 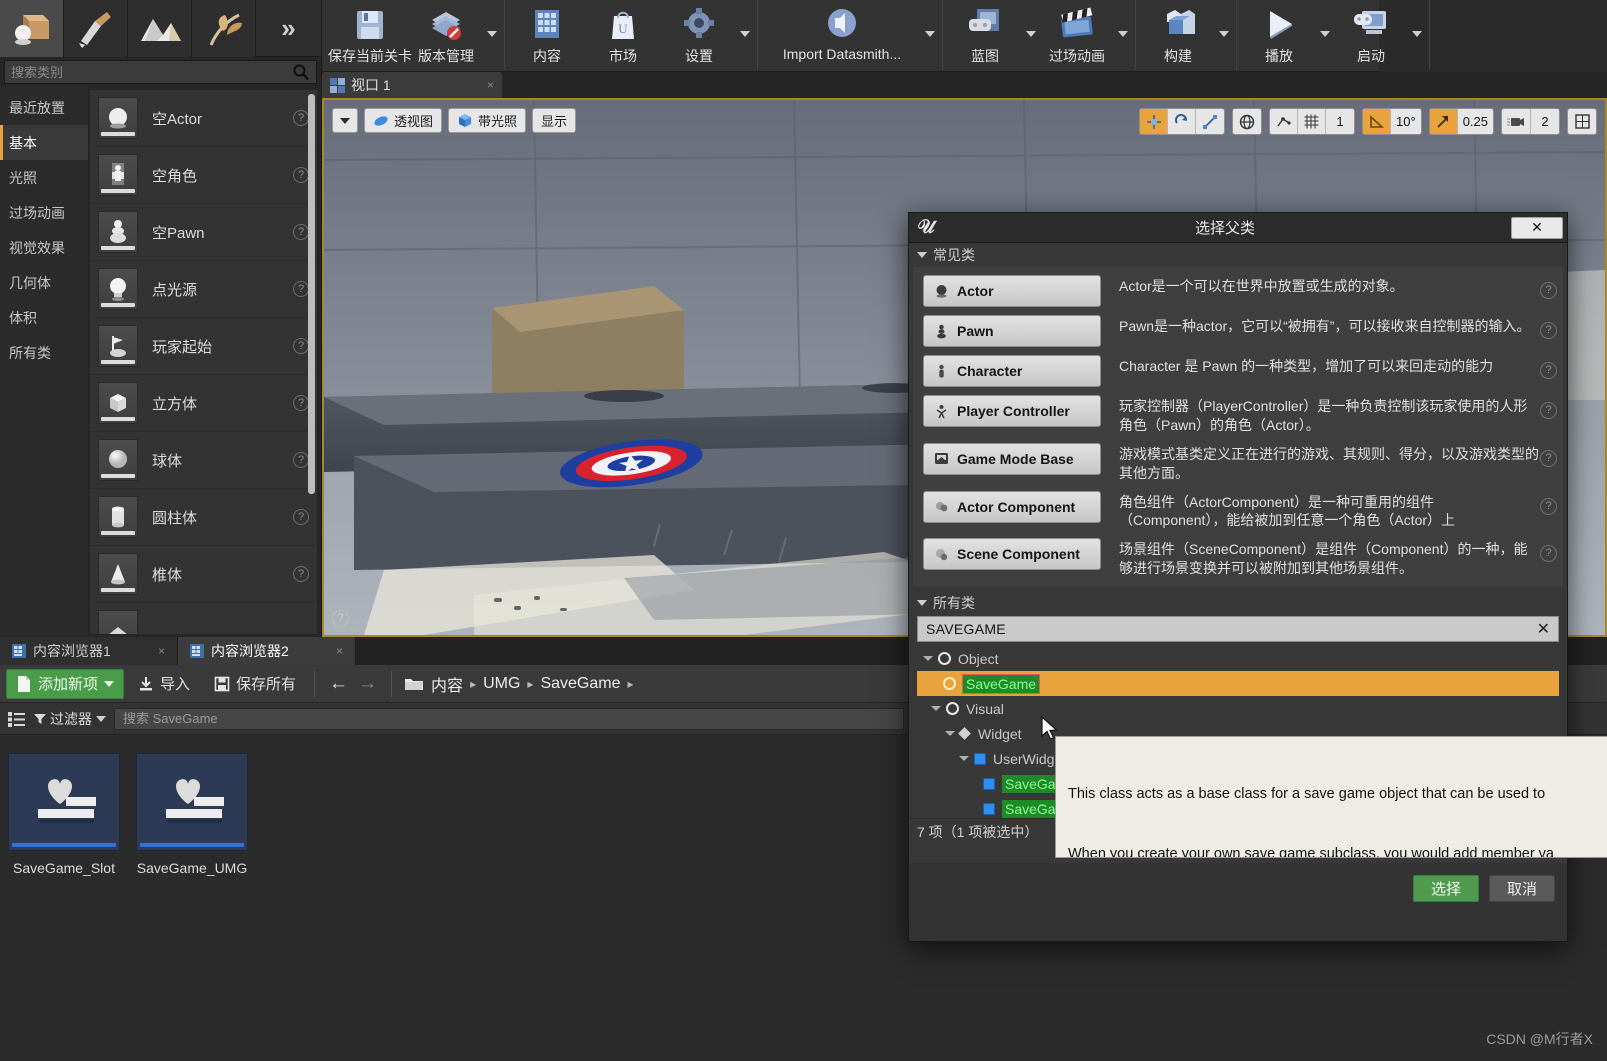 I want to click on all-classes-header: 所有类, so click(x=1238, y=603).